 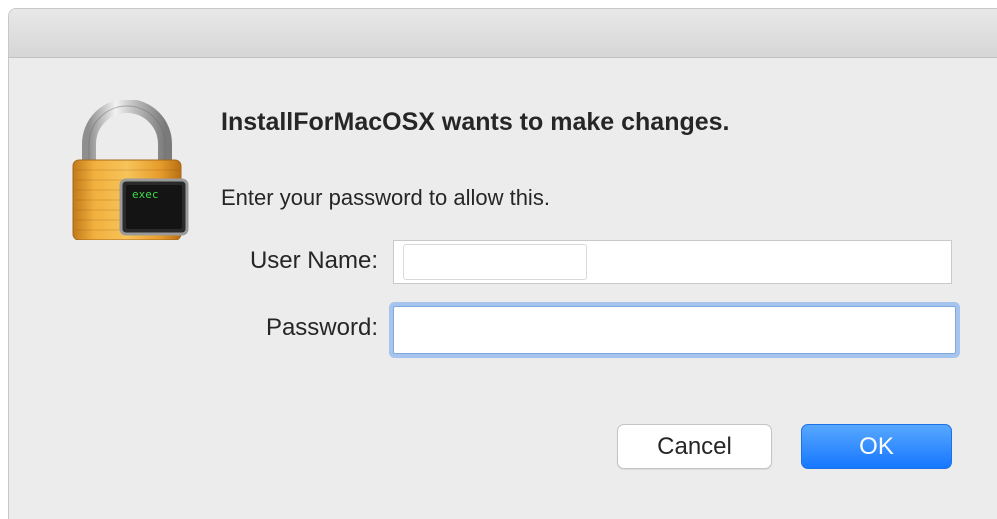 I want to click on padlock-icon: exec, so click(x=130, y=170).